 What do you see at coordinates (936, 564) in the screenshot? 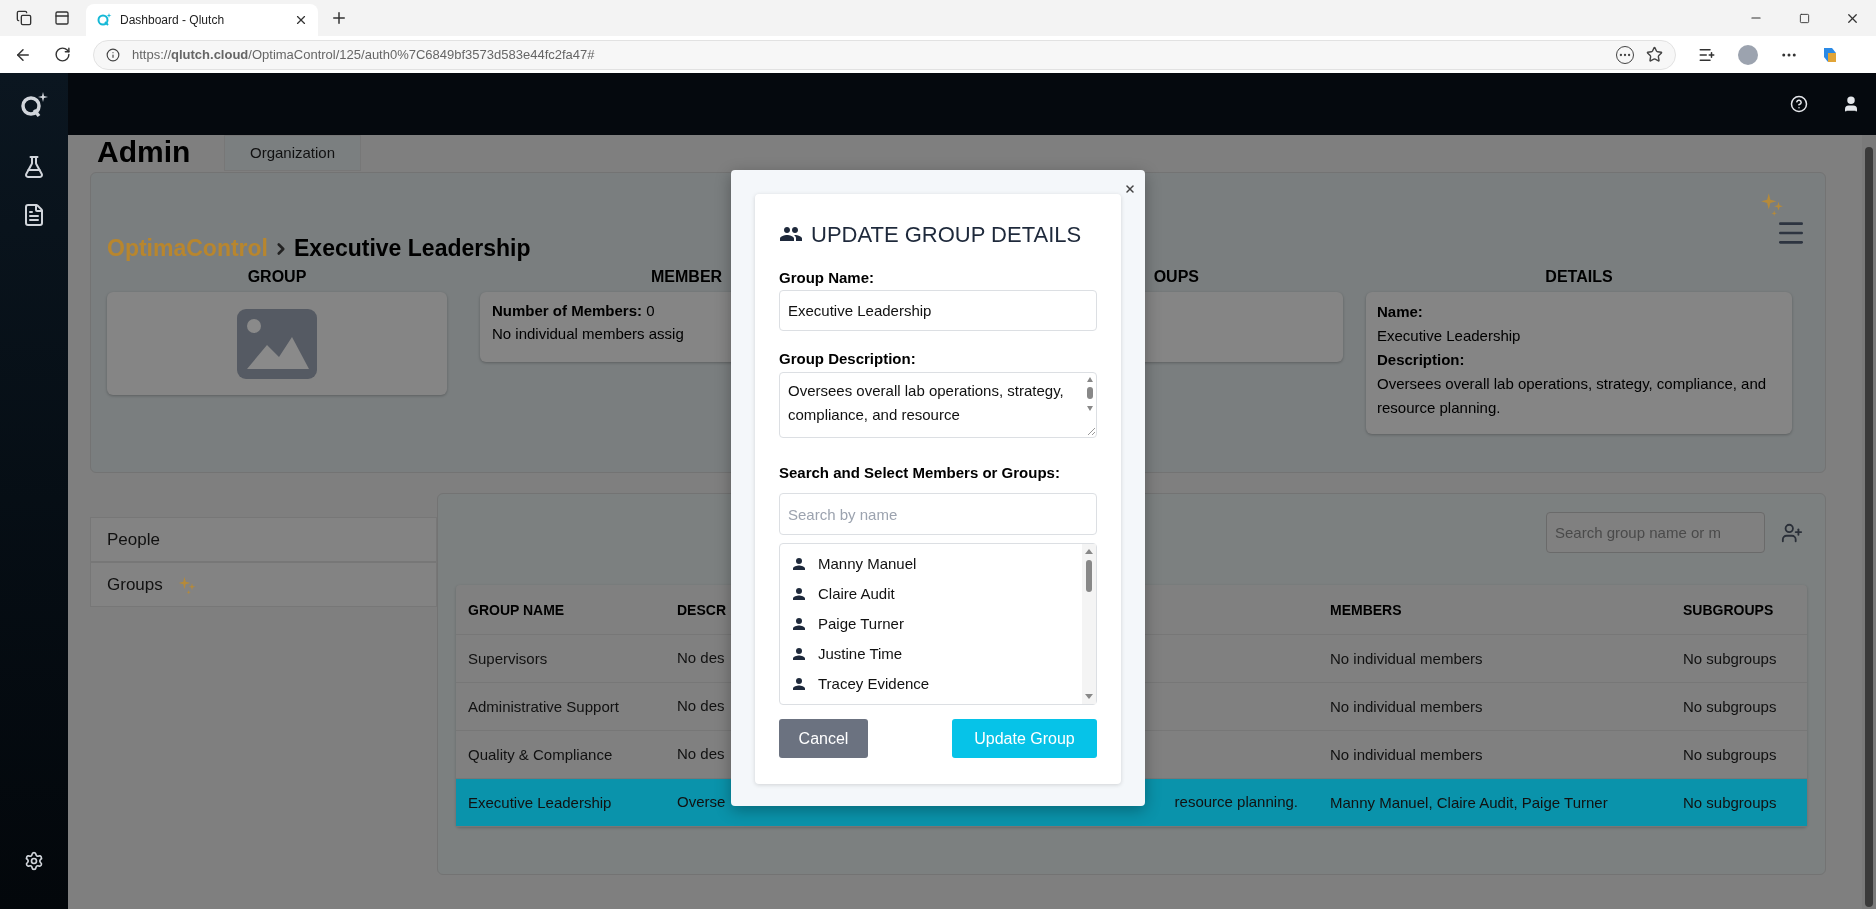
I see `member-option: Manny Manuel` at bounding box center [936, 564].